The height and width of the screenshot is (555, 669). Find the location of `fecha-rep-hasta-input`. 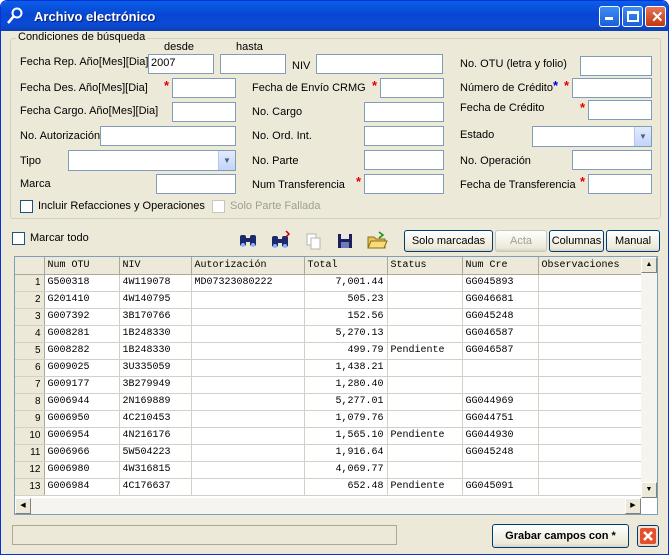

fecha-rep-hasta-input is located at coordinates (253, 64).